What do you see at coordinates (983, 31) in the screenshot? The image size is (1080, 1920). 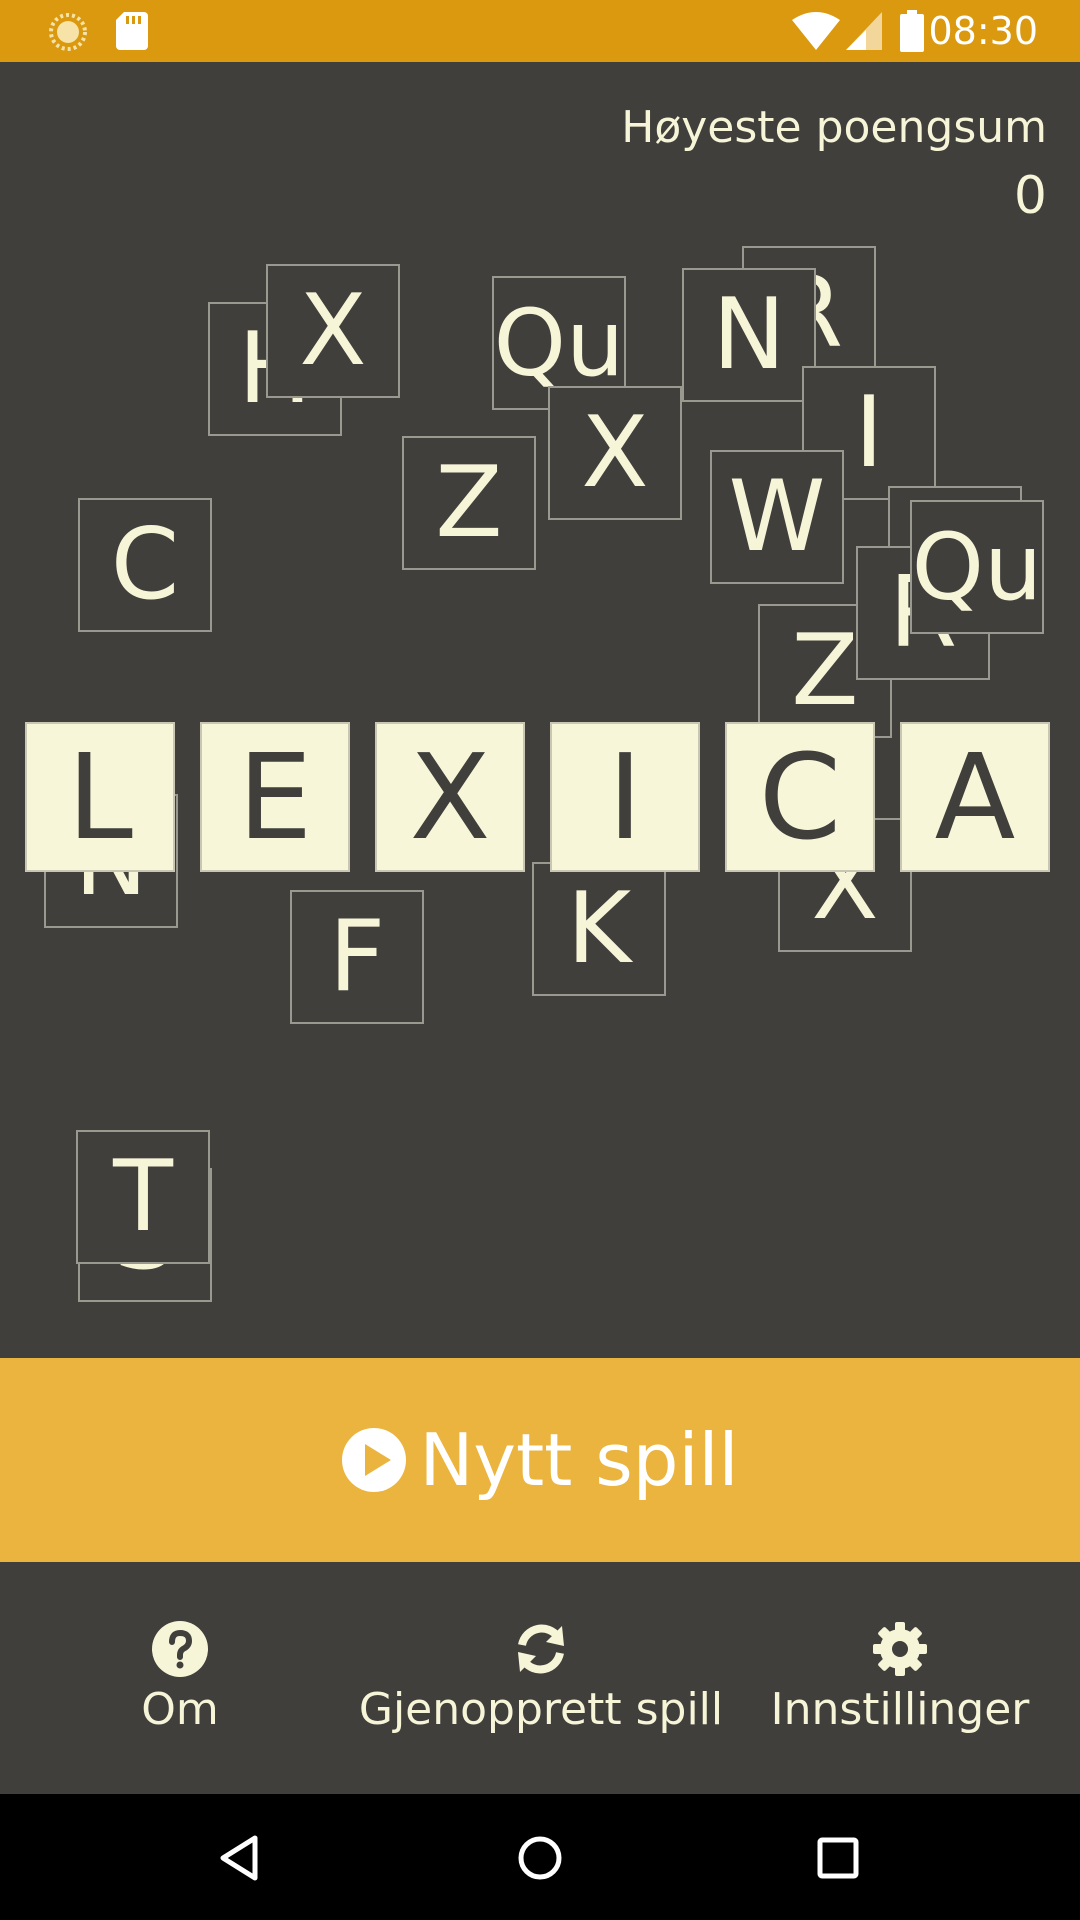 I see `status-time: 08:30` at bounding box center [983, 31].